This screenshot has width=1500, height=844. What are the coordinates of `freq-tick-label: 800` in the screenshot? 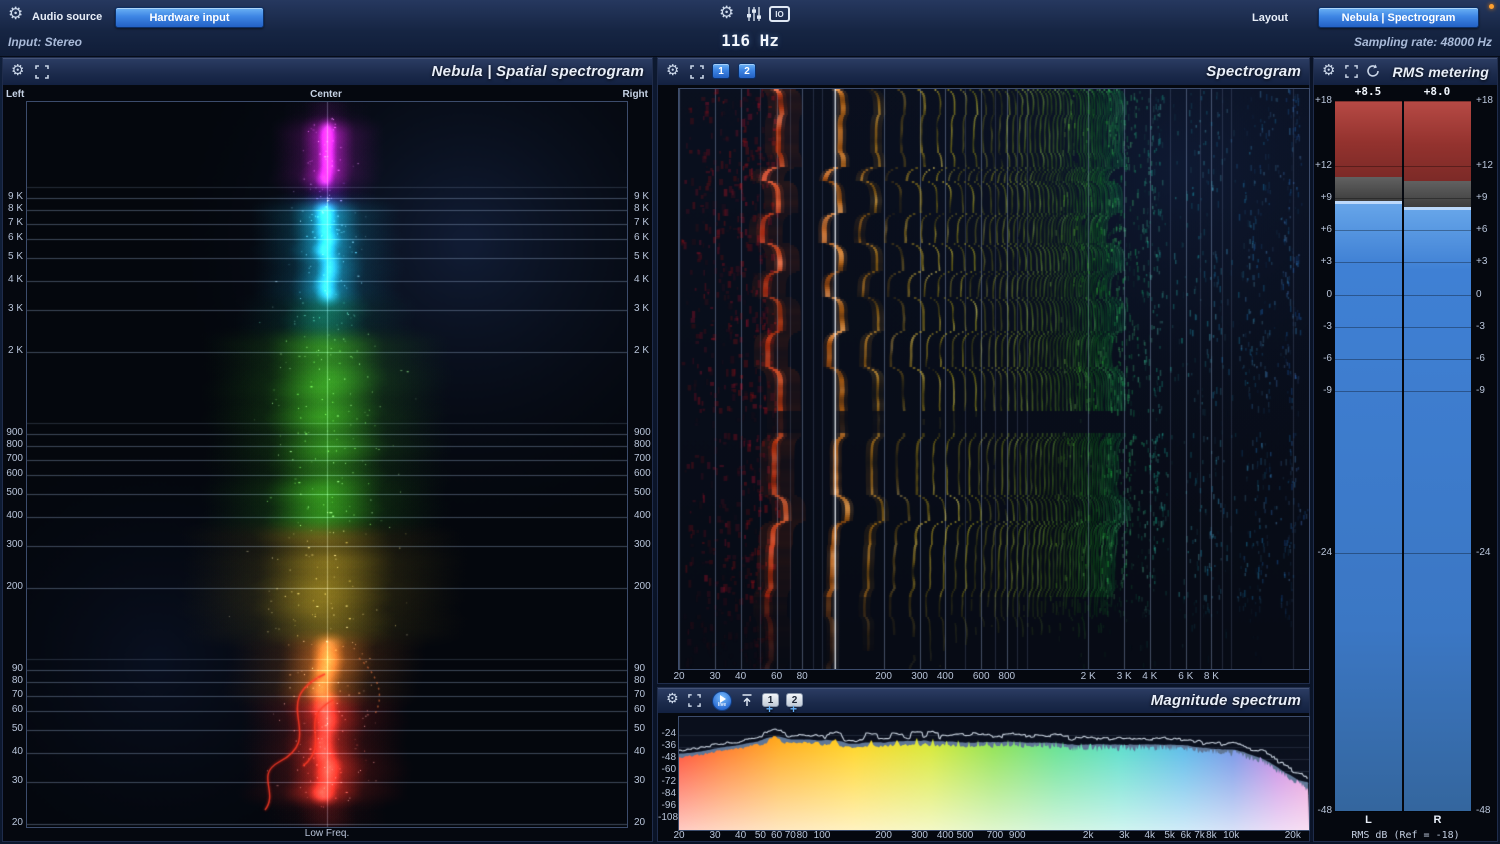 It's located at (14, 444).